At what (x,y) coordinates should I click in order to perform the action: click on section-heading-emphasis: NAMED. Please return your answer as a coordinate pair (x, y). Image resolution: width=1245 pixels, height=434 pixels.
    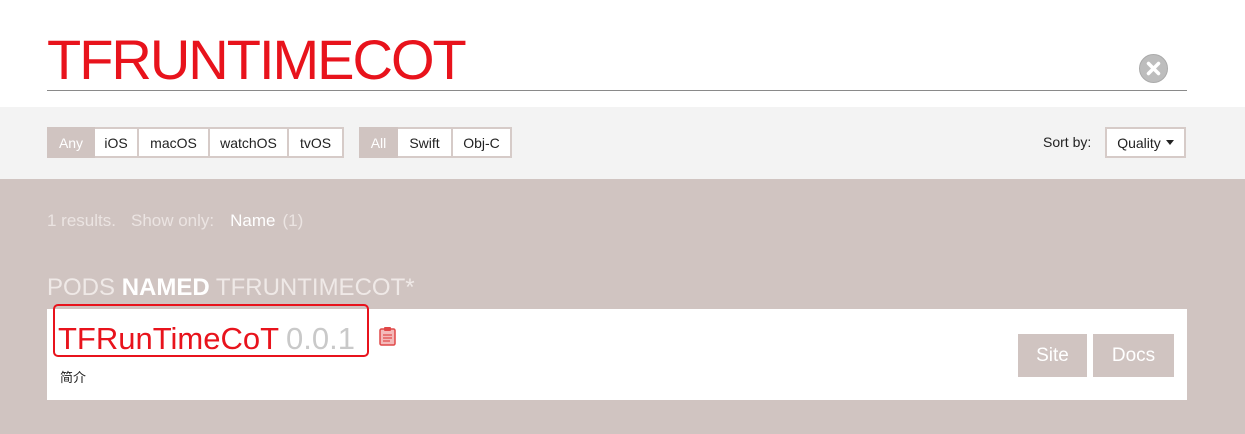
    Looking at the image, I should click on (165, 287).